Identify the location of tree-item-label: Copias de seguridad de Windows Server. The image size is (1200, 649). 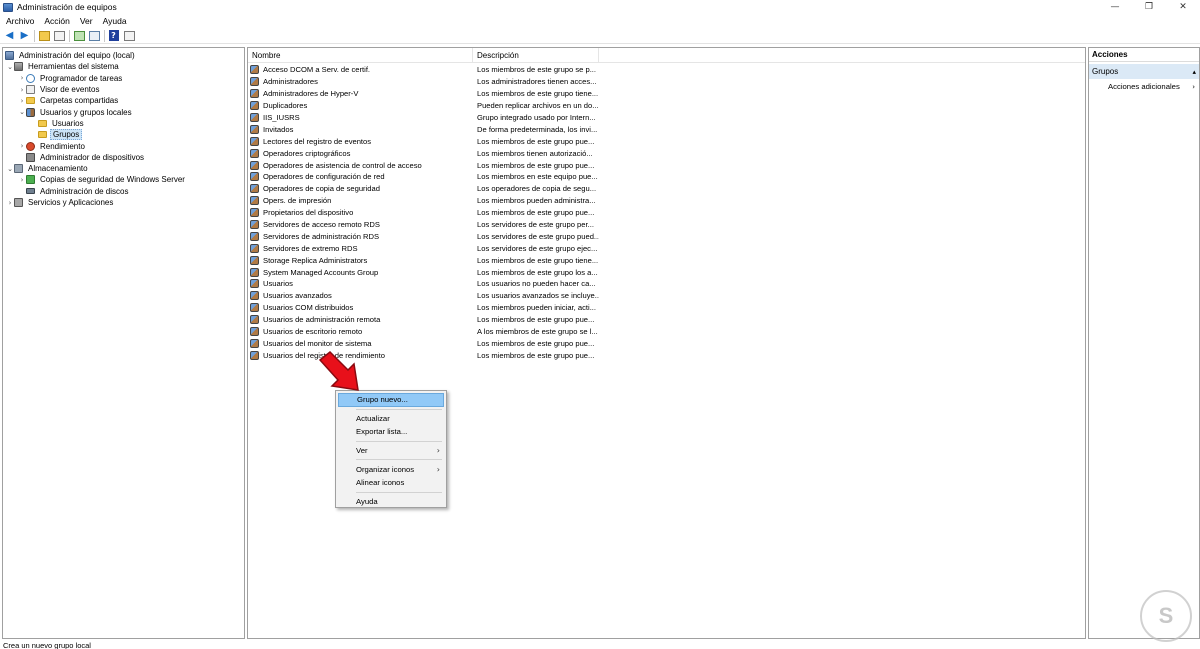
(112, 180).